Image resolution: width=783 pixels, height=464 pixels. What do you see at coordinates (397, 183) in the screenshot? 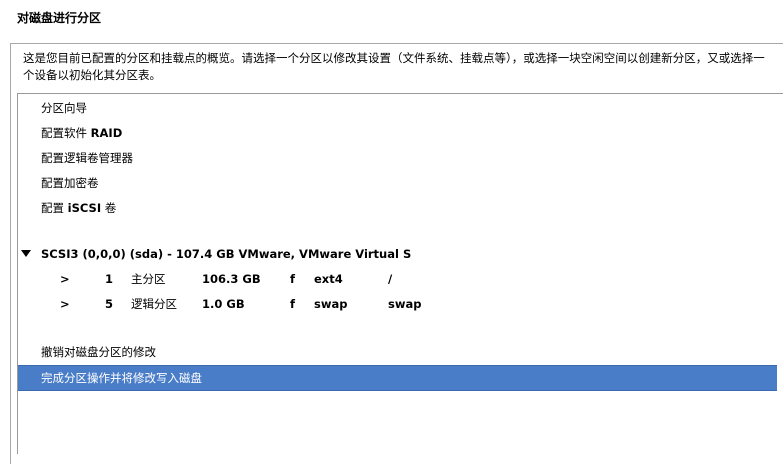
I see `menu-item-configure-encrypted: 配置加密卷` at bounding box center [397, 183].